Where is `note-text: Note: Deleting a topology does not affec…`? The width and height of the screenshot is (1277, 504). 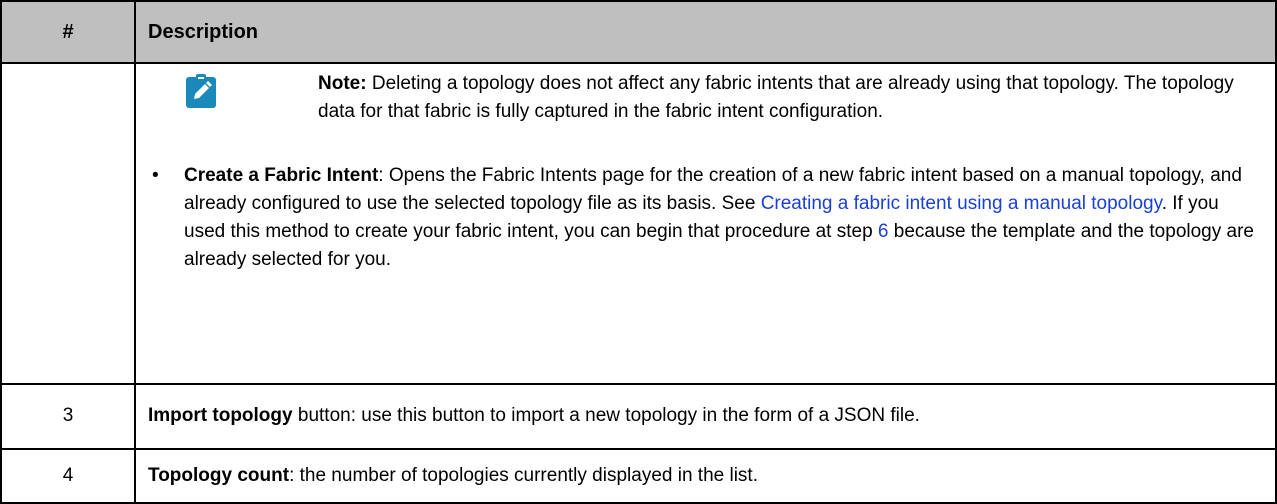
note-text: Note: Deleting a topology does not affec… is located at coordinates (791, 98).